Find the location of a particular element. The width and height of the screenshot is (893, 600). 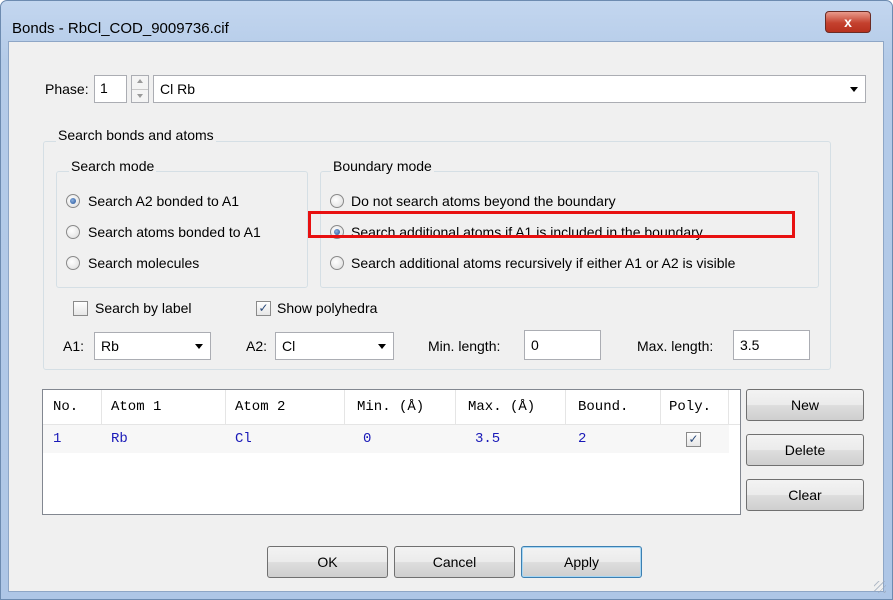

search-mode-title: Search mode is located at coordinates (113, 166).